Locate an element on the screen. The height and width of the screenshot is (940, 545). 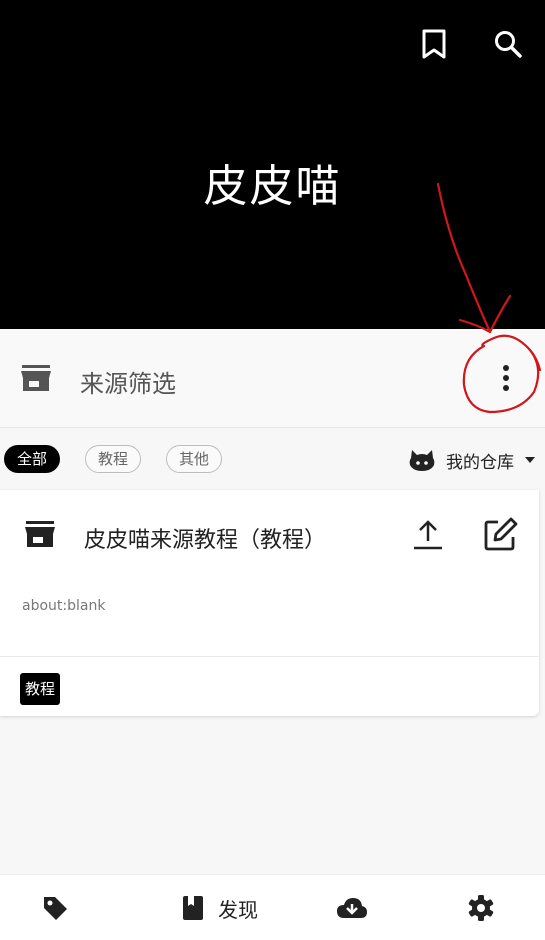
nav-item-settings is located at coordinates (481, 907).